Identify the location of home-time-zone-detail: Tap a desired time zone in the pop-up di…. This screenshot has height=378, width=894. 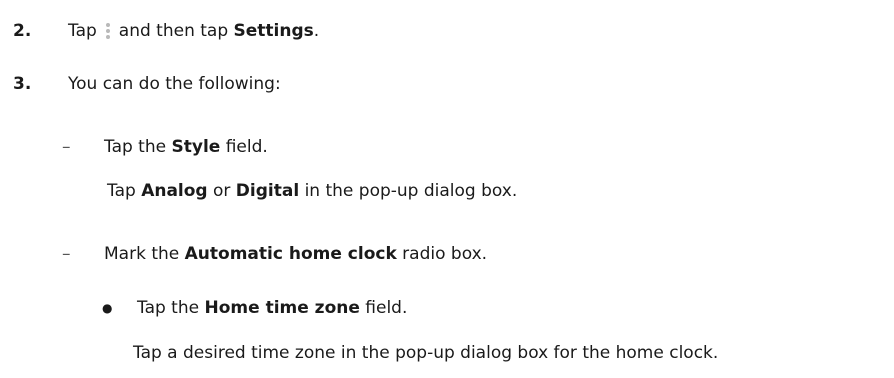
(426, 353).